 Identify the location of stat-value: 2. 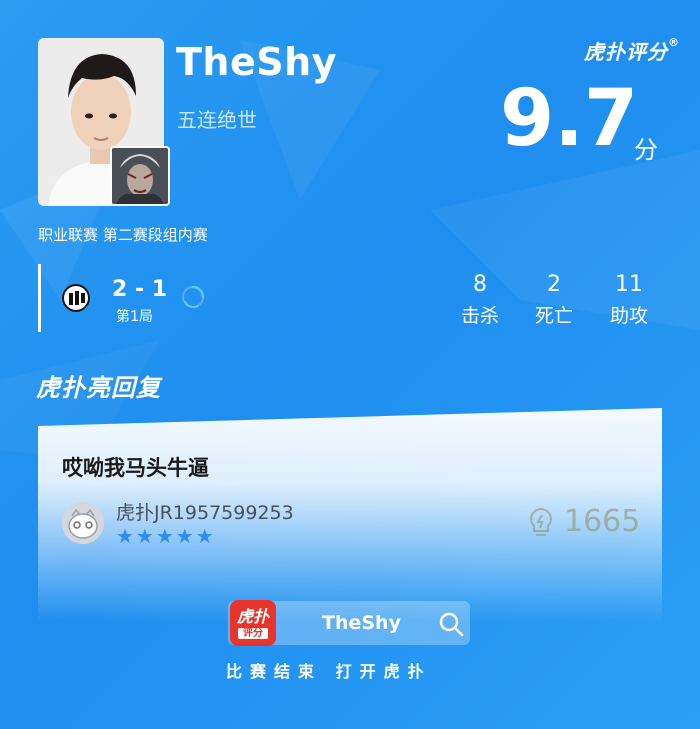
(554, 284).